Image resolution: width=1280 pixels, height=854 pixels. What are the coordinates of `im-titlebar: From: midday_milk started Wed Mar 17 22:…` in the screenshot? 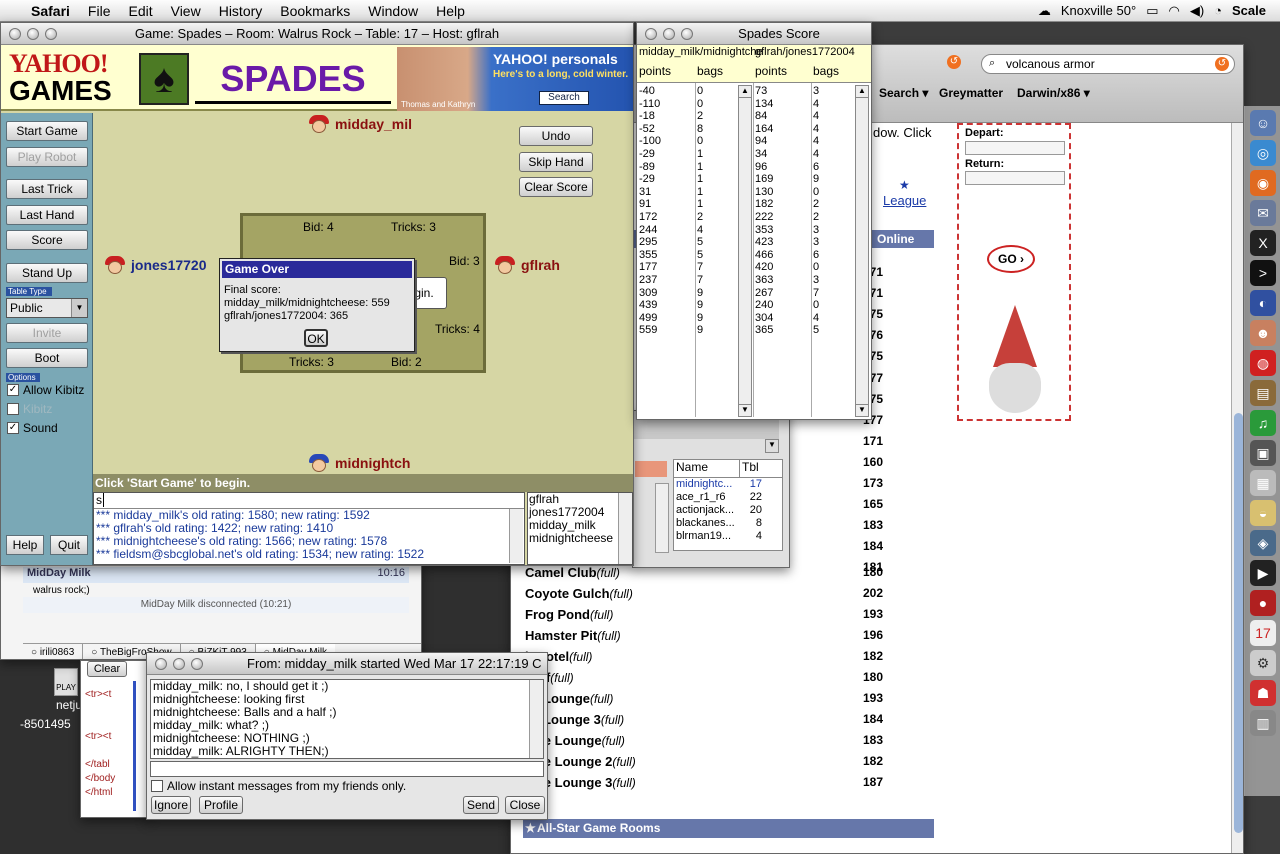 It's located at (347, 664).